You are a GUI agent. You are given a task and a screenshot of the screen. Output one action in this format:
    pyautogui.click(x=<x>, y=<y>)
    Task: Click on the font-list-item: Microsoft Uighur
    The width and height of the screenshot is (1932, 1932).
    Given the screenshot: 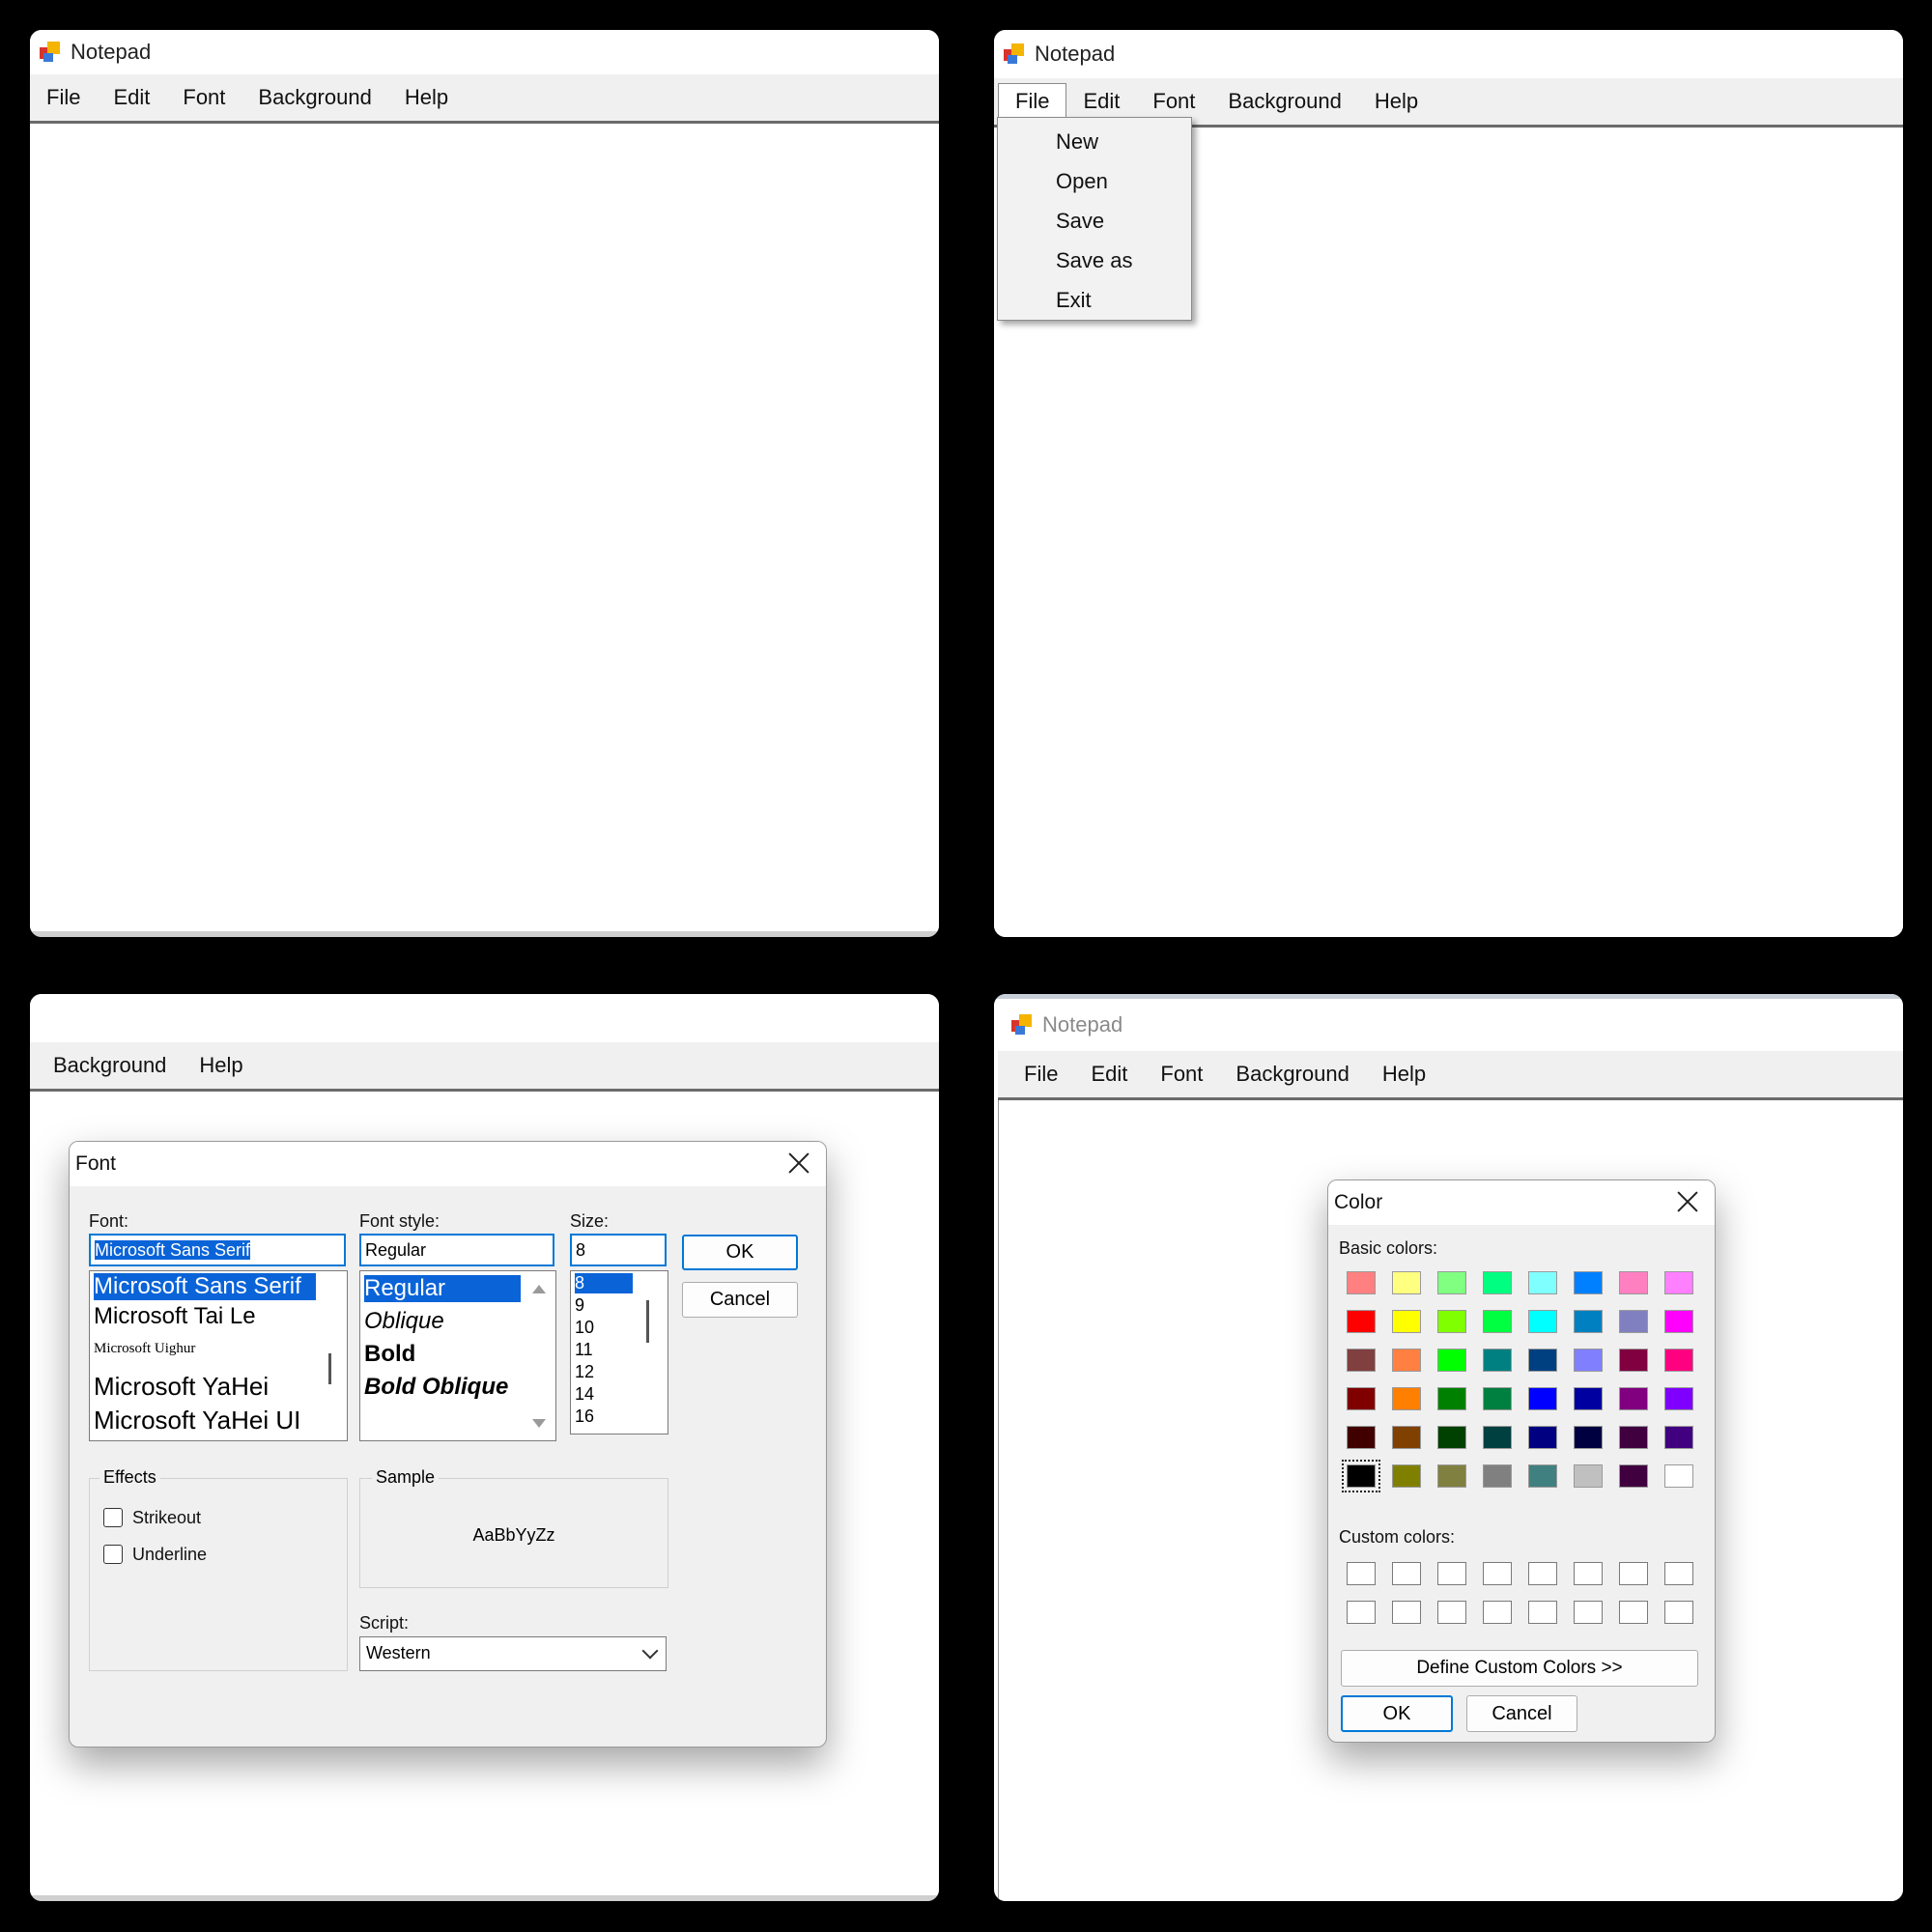 What is the action you would take?
    pyautogui.click(x=144, y=1349)
    